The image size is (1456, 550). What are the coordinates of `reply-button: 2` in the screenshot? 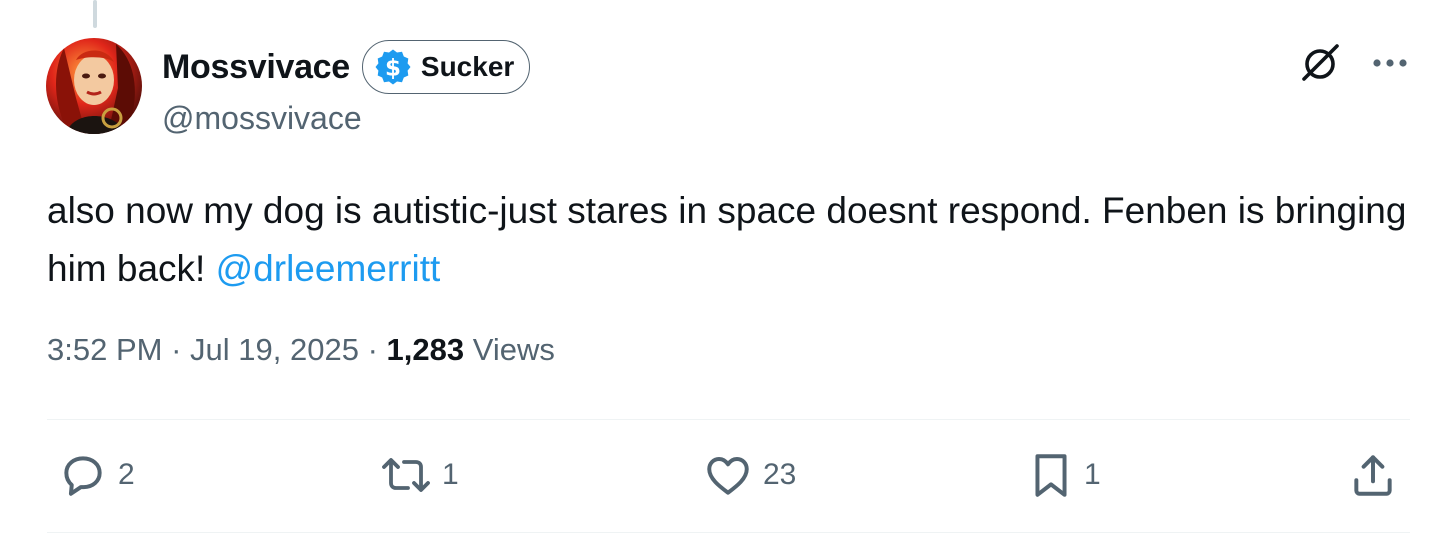 It's located at (96, 475).